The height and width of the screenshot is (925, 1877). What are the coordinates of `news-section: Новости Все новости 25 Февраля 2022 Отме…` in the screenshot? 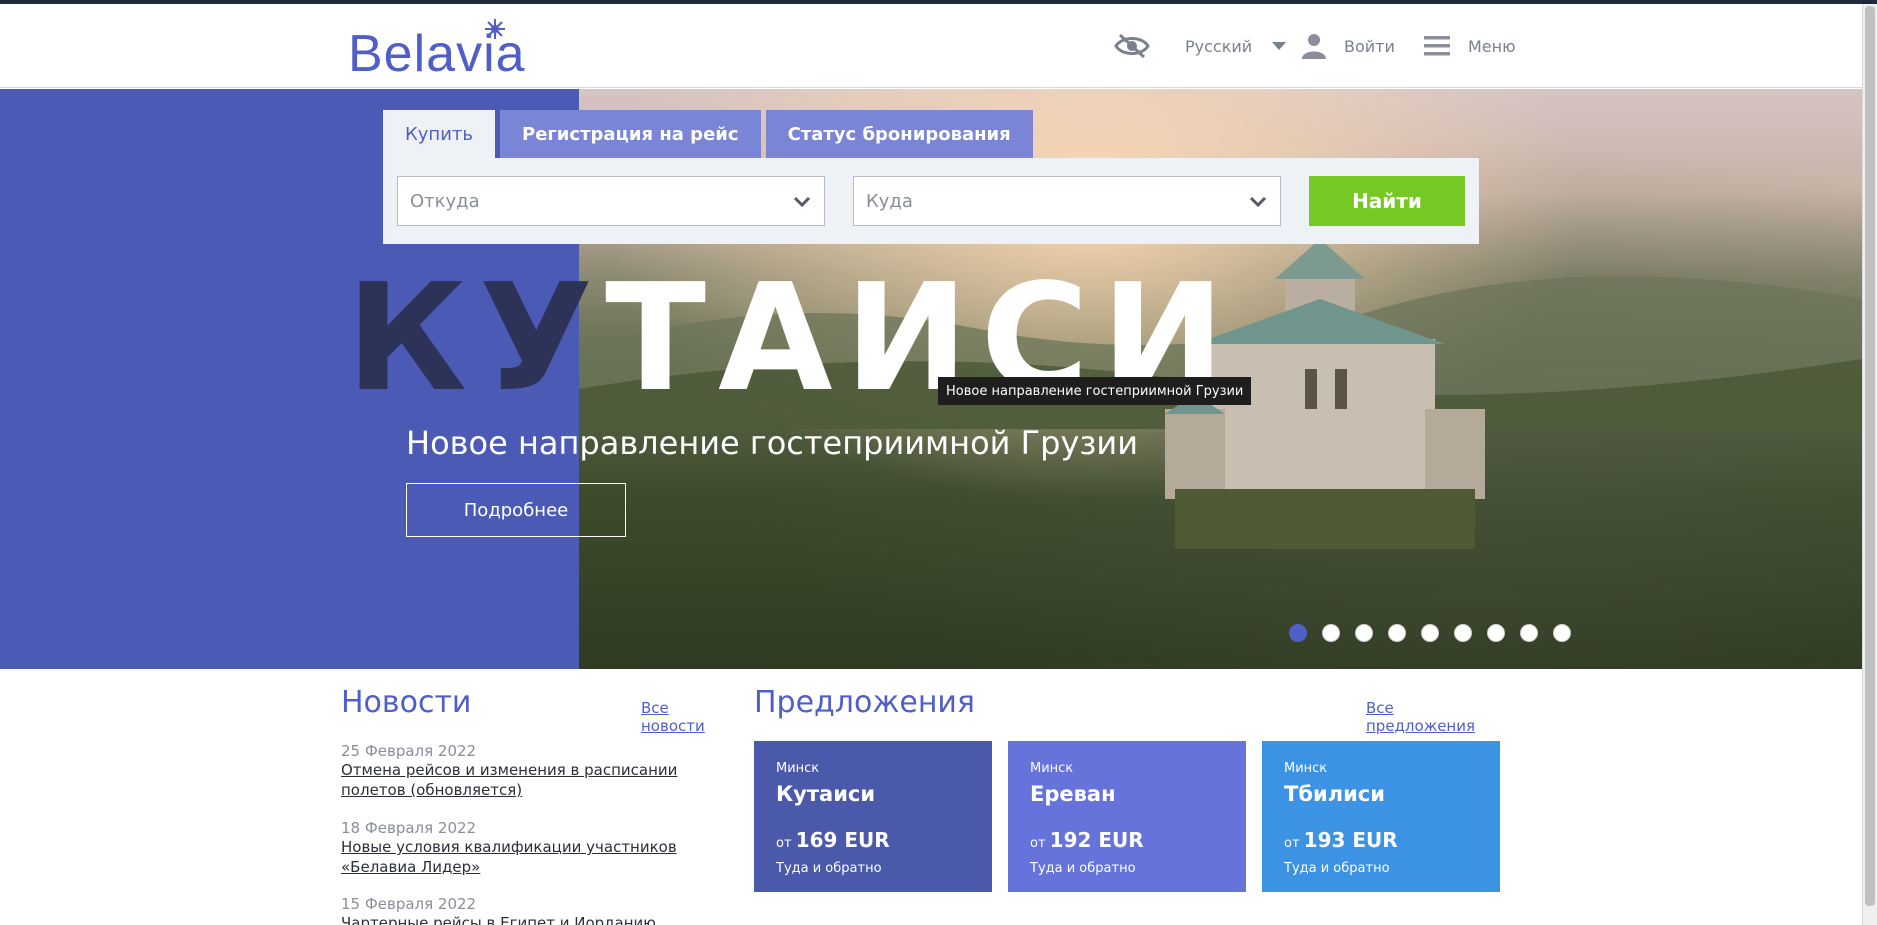 It's located at (537, 805).